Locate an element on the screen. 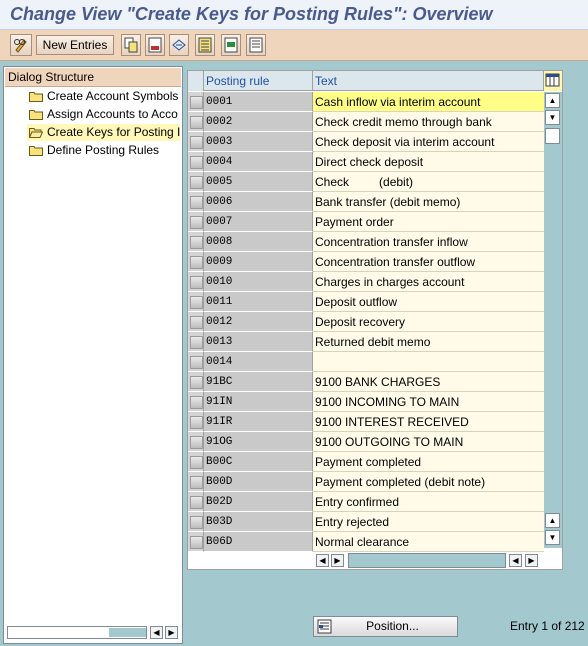 The width and height of the screenshot is (588, 646). tree-horizontal-scrollbar: ◀ ▶ is located at coordinates (93, 632).